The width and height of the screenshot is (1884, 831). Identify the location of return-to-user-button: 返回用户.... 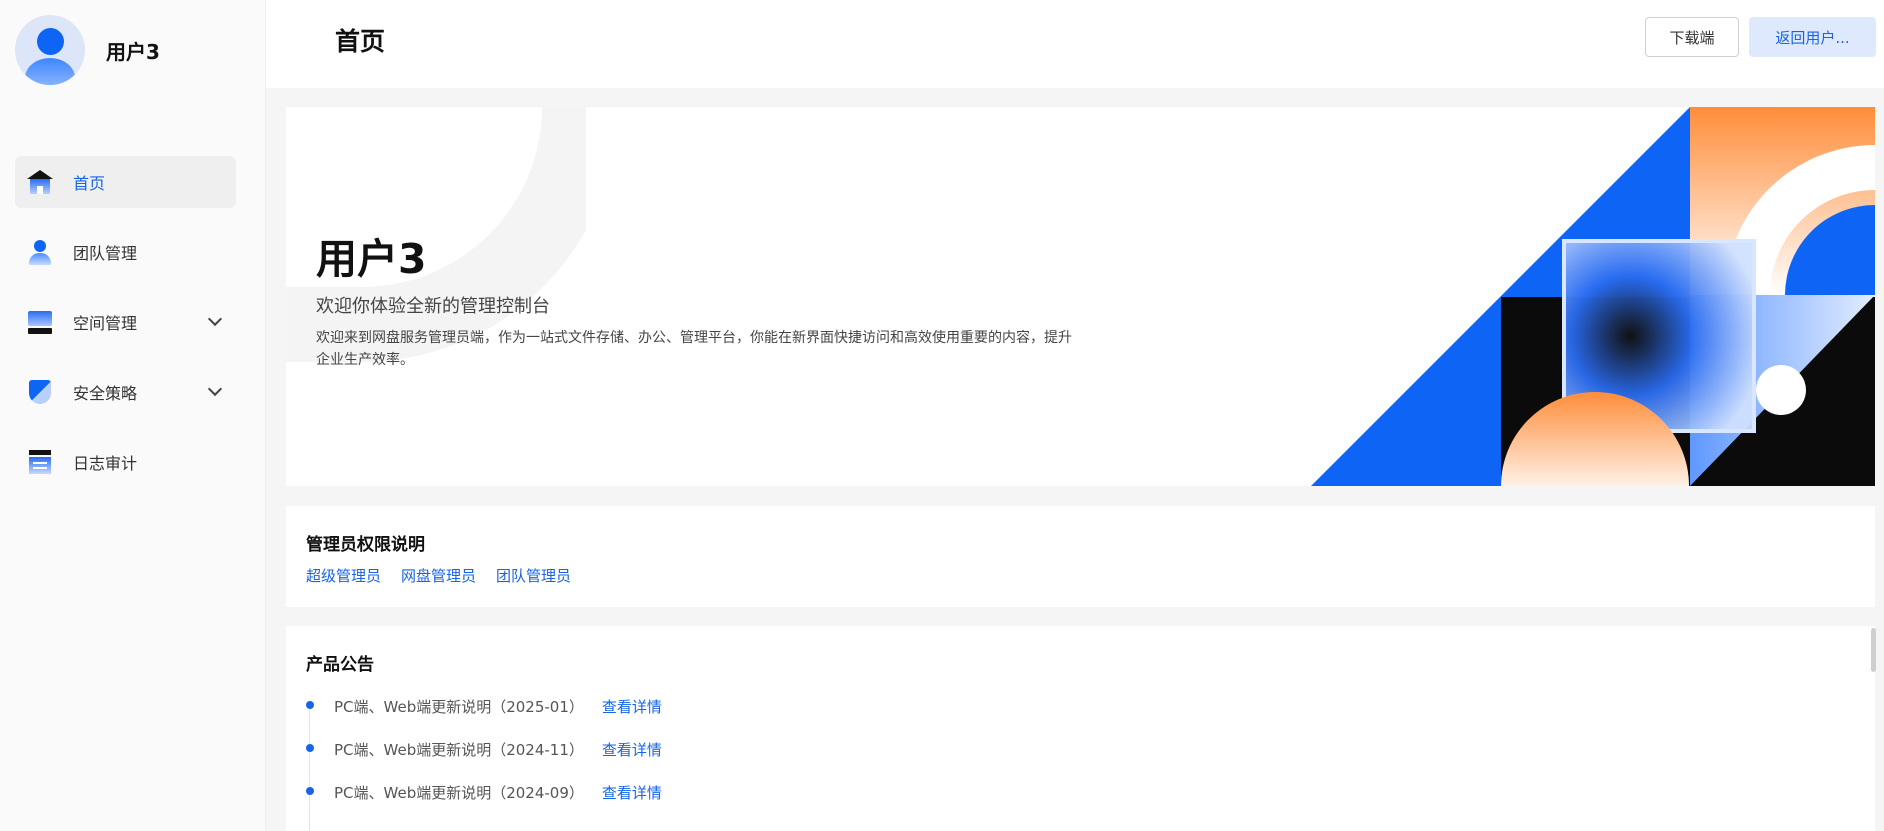
(1812, 37).